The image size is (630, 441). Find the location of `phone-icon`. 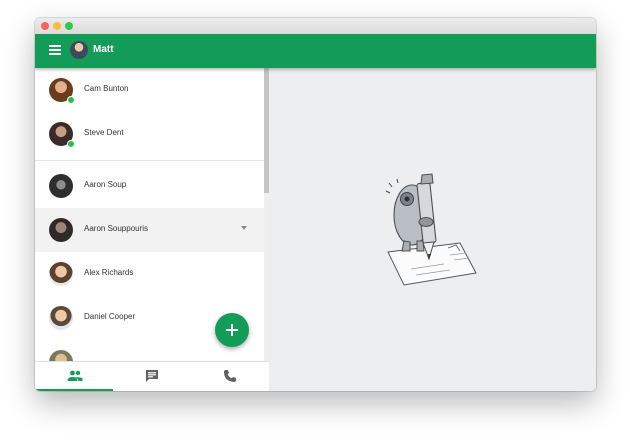

phone-icon is located at coordinates (230, 376).